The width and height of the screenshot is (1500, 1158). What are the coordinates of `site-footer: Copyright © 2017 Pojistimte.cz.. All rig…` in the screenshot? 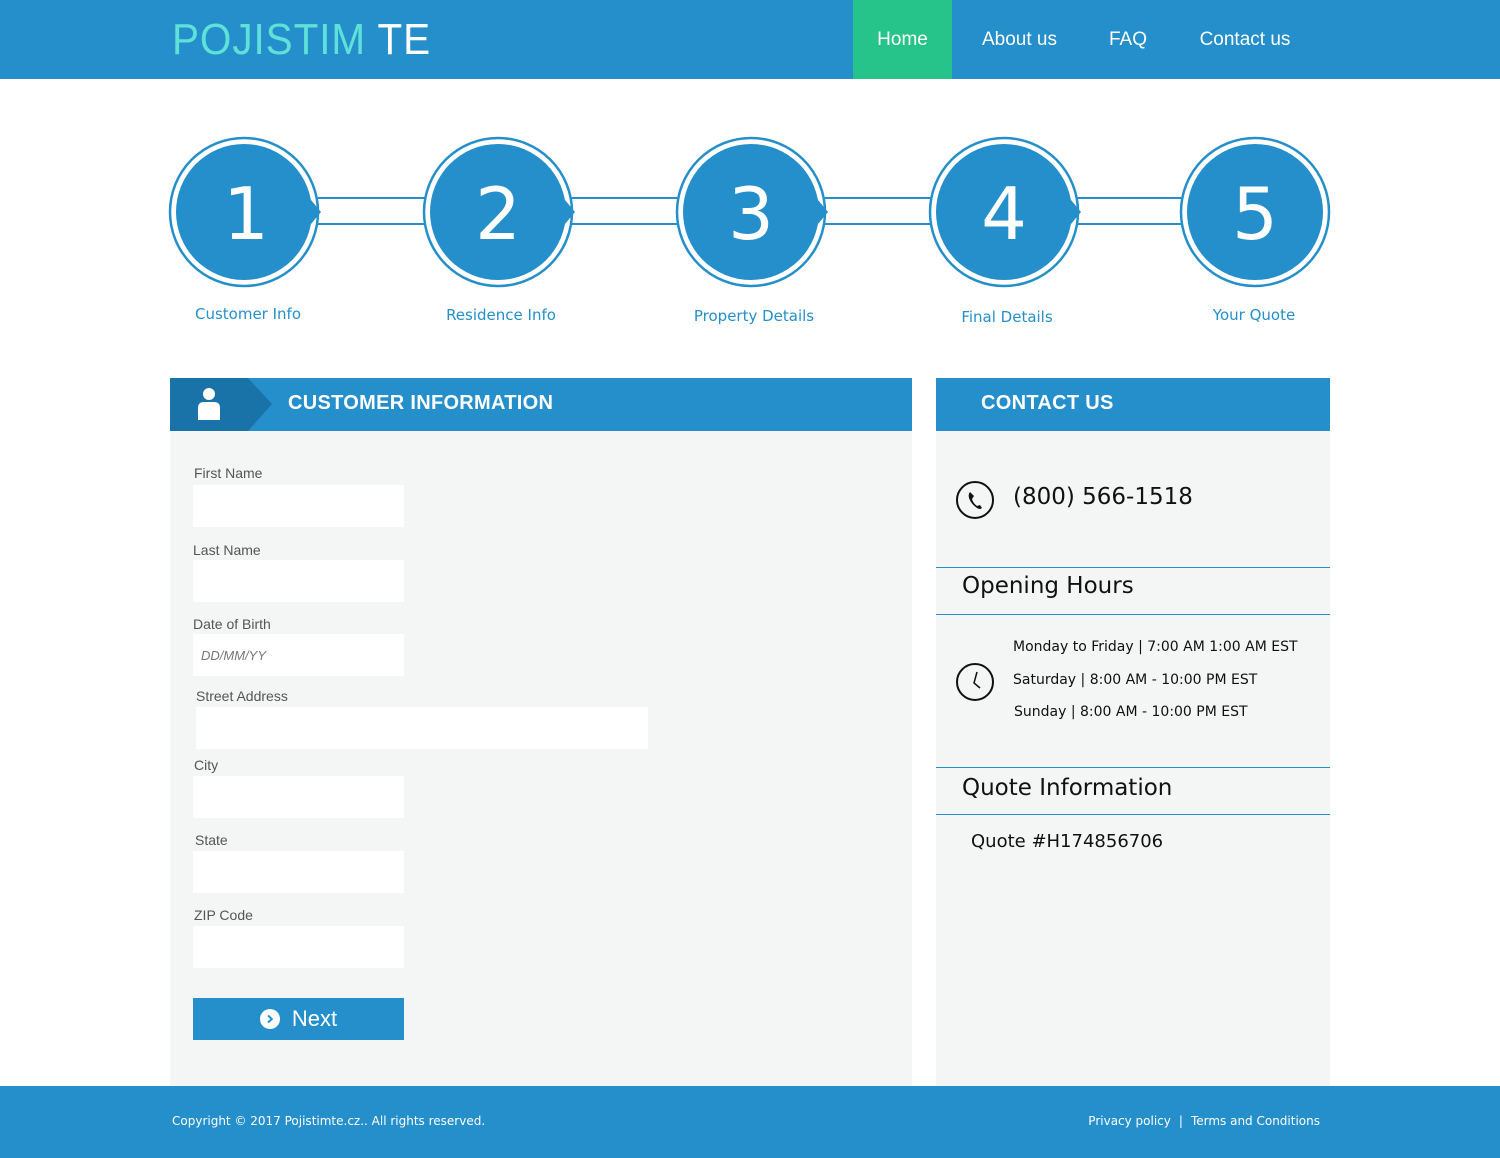 It's located at (750, 1122).